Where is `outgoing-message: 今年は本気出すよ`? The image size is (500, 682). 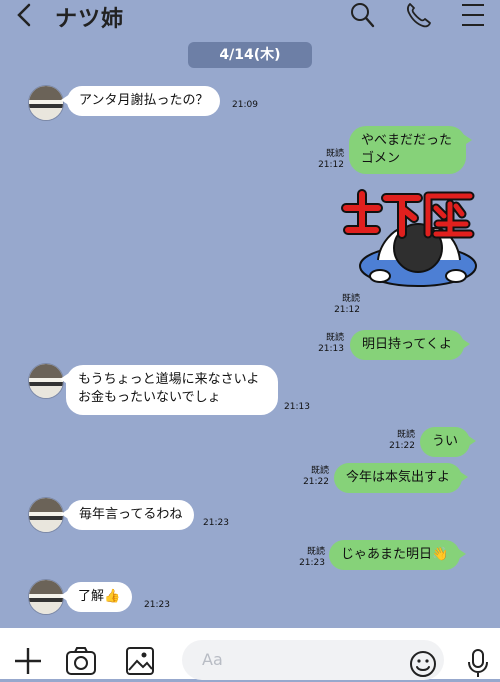 outgoing-message: 今年は本気出すよ is located at coordinates (401, 478).